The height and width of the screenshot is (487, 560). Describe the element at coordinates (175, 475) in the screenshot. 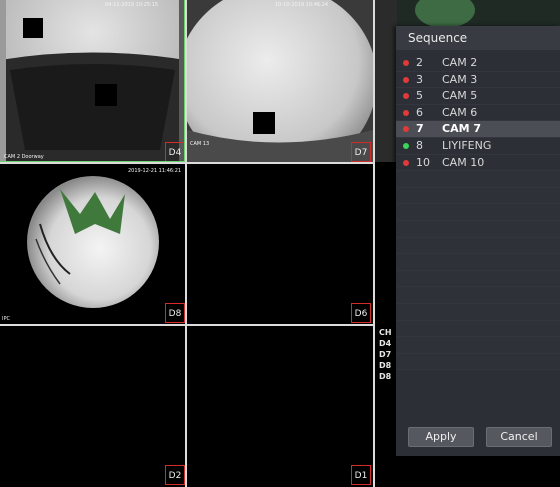

I see `channel-label: D2` at that location.